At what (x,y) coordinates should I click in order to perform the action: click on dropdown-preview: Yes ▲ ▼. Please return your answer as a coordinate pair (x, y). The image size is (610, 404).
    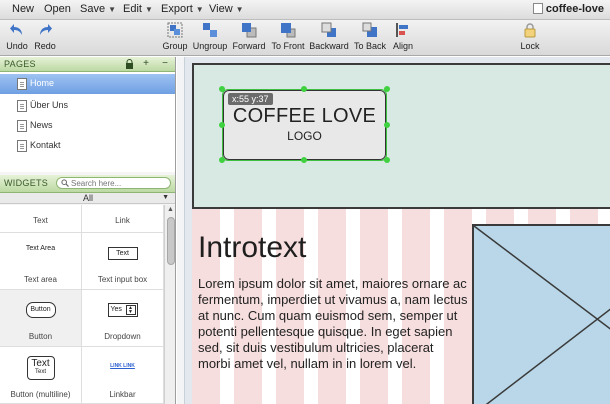
    Looking at the image, I should click on (122, 310).